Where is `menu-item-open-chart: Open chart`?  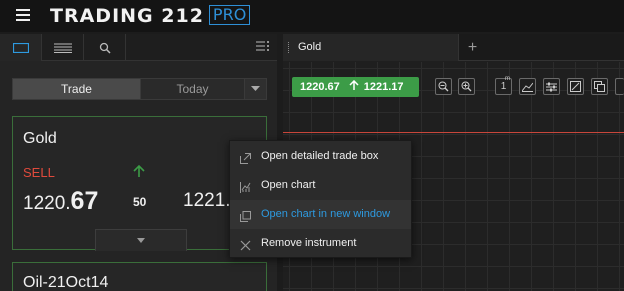
menu-item-open-chart: Open chart is located at coordinates (320, 185).